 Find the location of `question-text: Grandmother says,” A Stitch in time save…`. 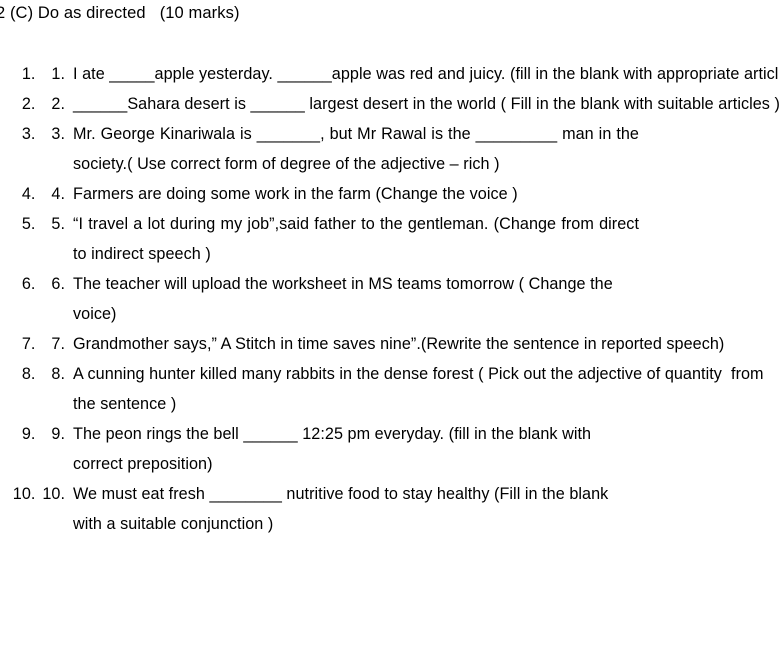

question-text: Grandmother says,” A Stitch in time save… is located at coordinates (399, 344).